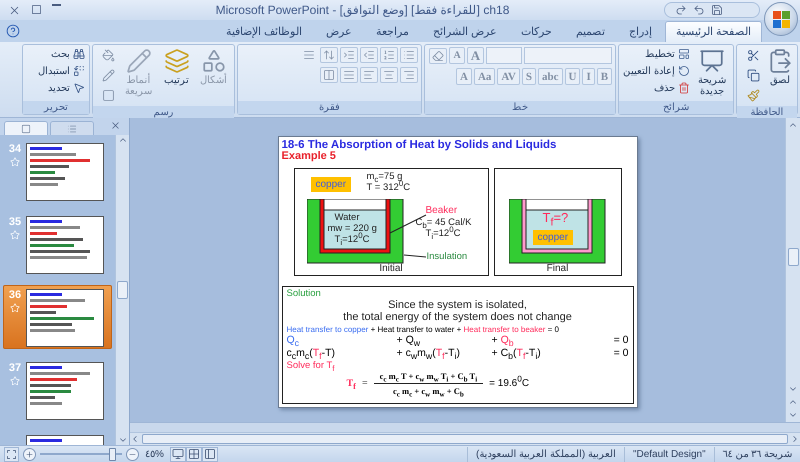 The width and height of the screenshot is (800, 462). Describe the element at coordinates (699, 10) in the screenshot. I see `undo-button` at that location.